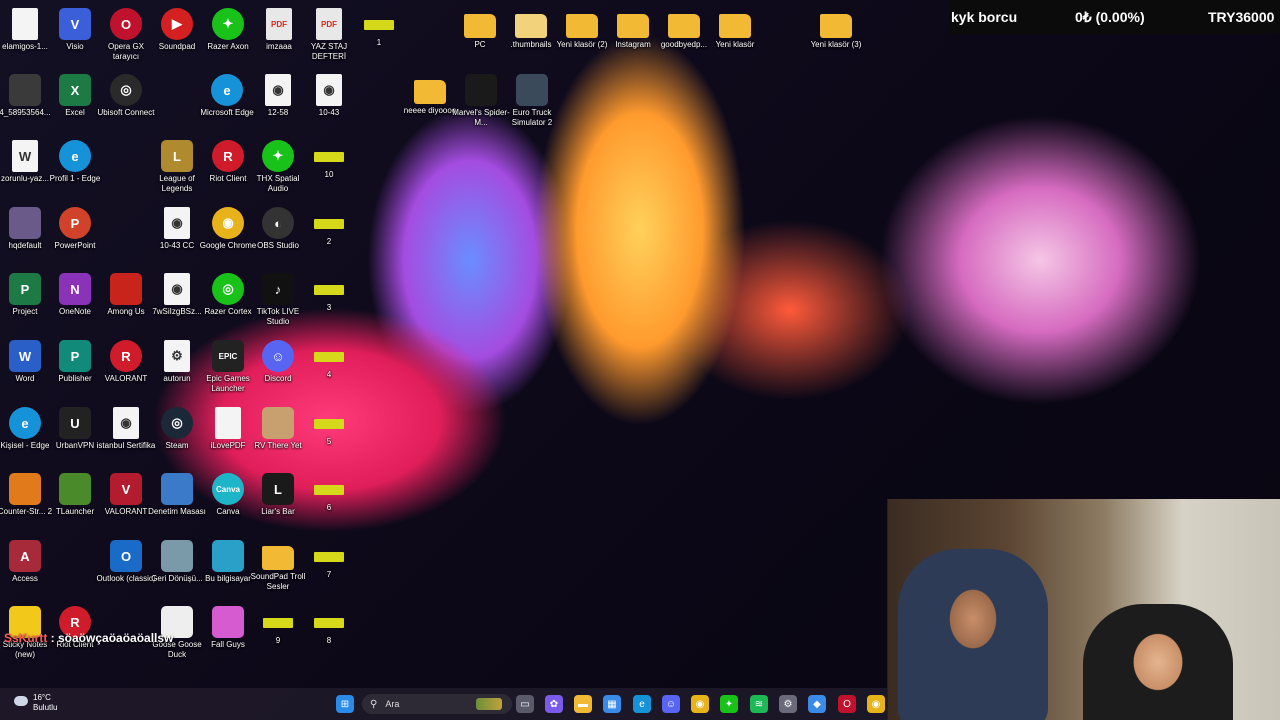  Describe the element at coordinates (817, 704) in the screenshot. I see `app-icon: ◆` at that location.